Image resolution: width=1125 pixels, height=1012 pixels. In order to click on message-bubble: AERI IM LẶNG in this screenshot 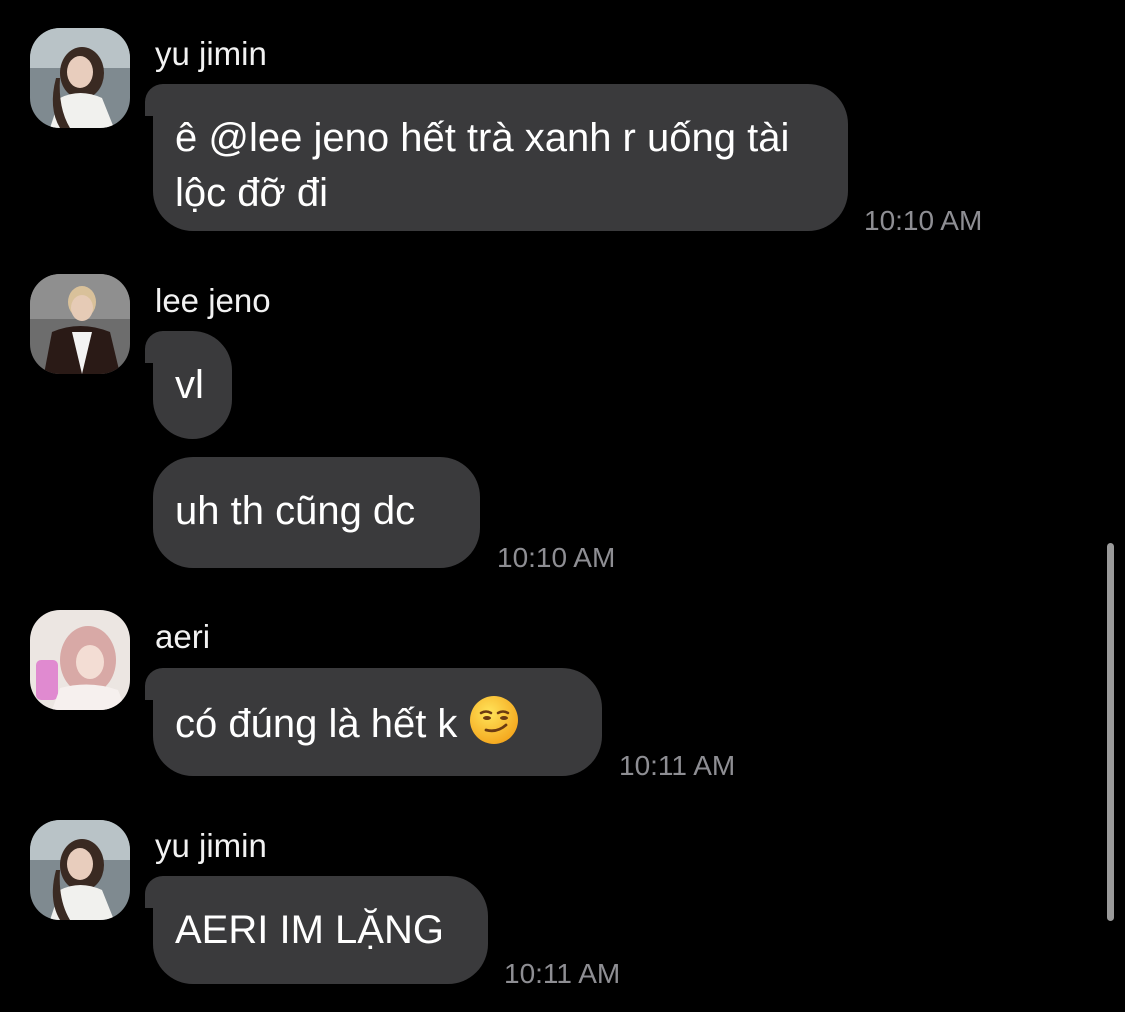, I will do `click(316, 930)`.